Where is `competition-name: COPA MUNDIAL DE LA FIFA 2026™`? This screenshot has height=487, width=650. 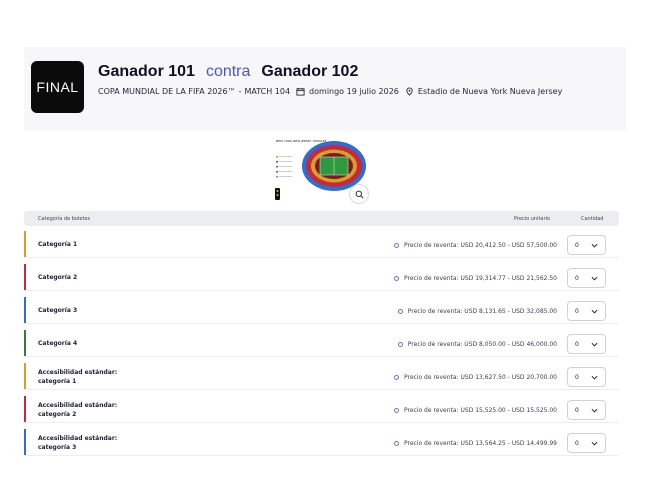
competition-name: COPA MUNDIAL DE LA FIFA 2026™ is located at coordinates (167, 91).